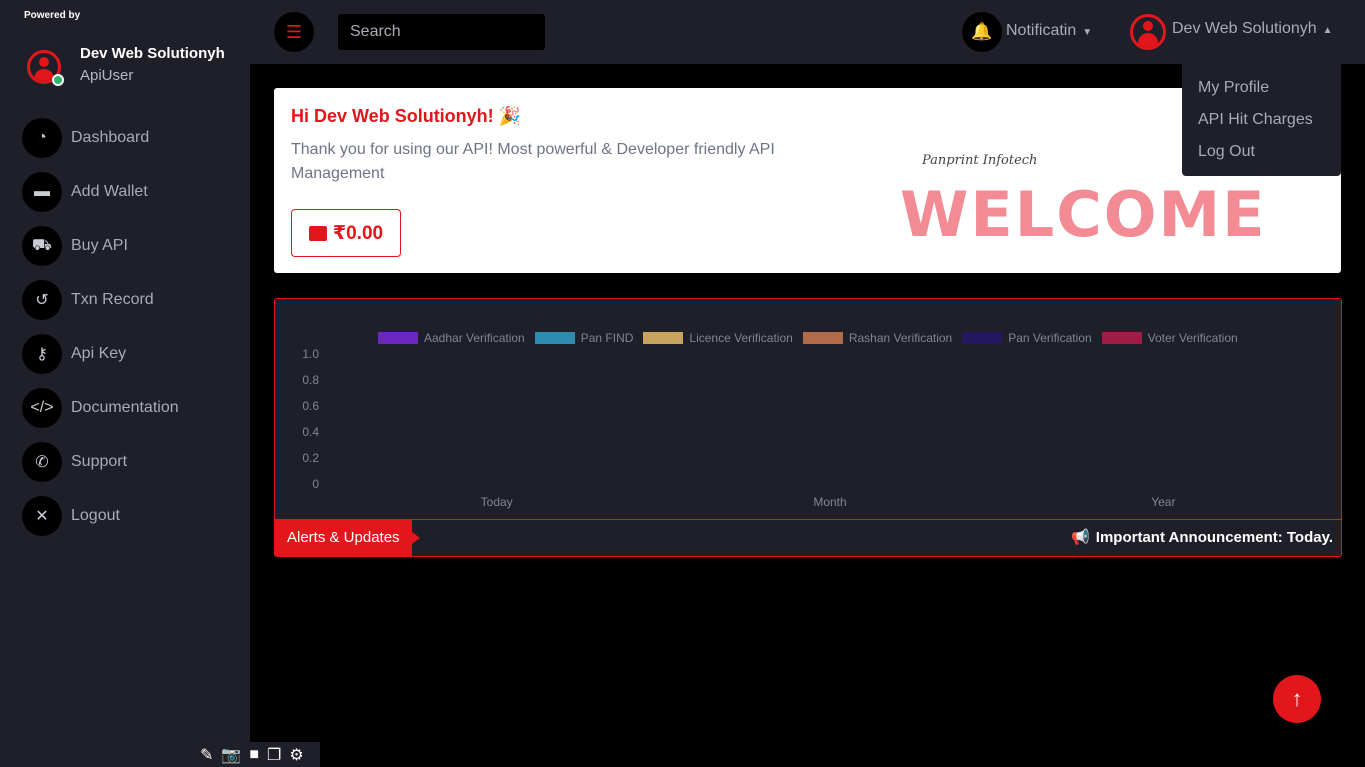 Image resolution: width=1365 pixels, height=767 pixels. I want to click on legend-item: Pan FIND, so click(584, 338).